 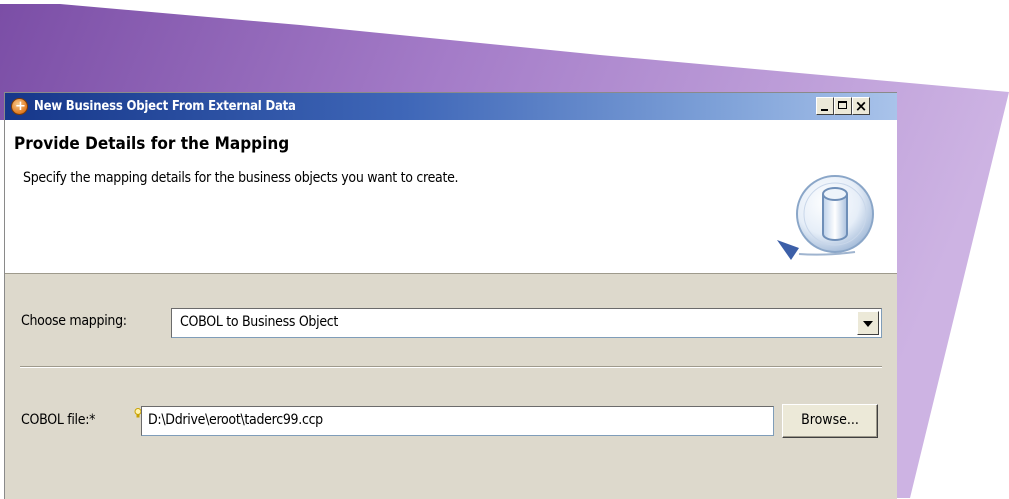 I want to click on separator, so click(x=451, y=367).